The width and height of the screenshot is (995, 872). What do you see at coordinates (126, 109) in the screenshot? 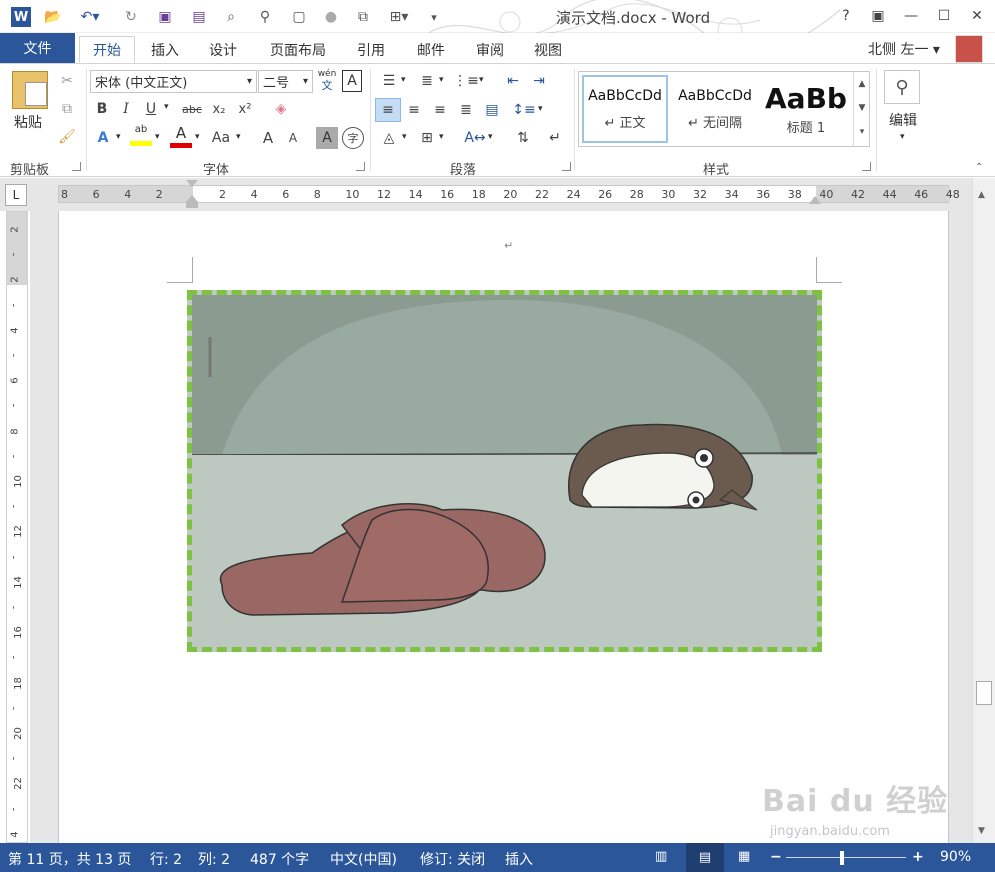
I see `italic-button: I` at bounding box center [126, 109].